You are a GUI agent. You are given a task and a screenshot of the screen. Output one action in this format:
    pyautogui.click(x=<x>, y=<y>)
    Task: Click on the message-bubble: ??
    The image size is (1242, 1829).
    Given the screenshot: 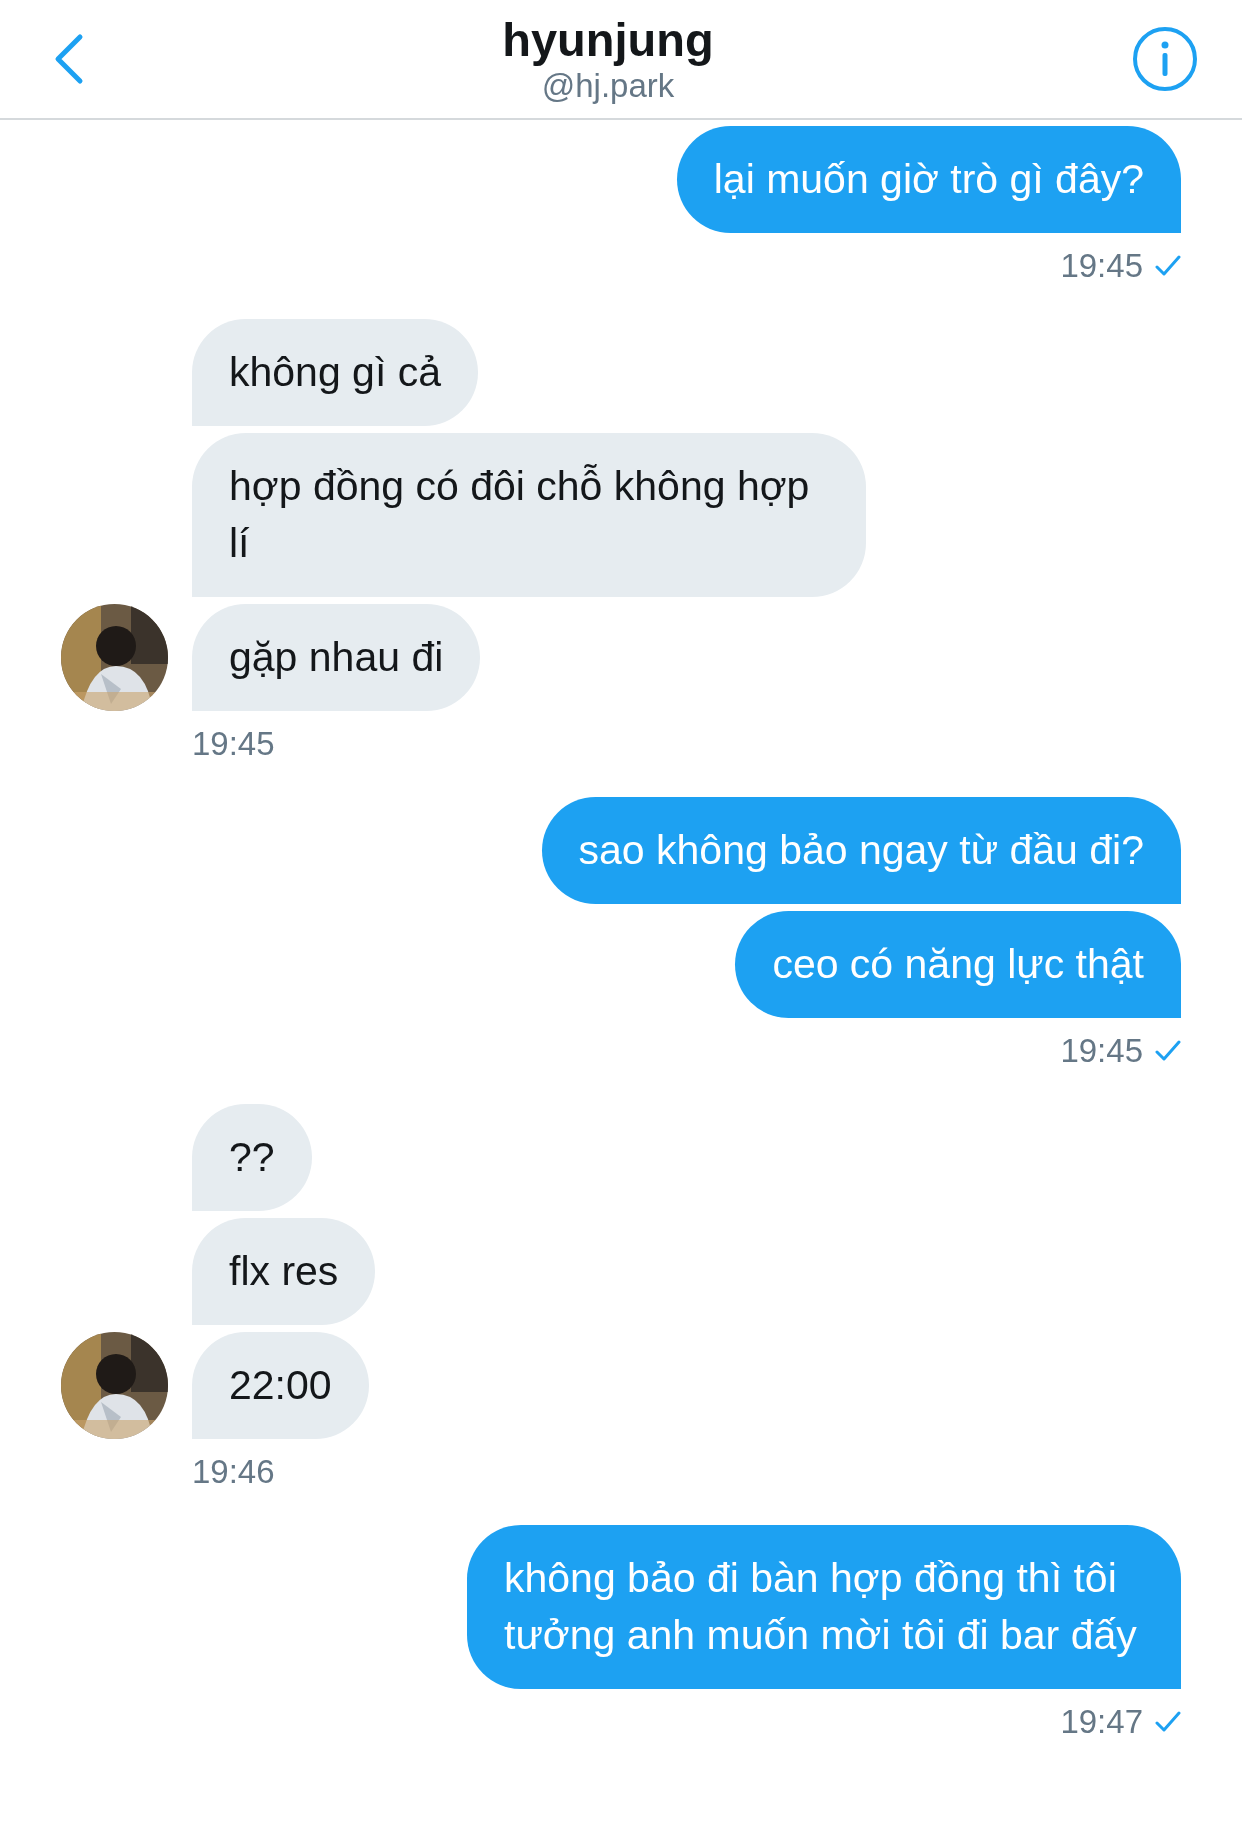 What is the action you would take?
    pyautogui.click(x=252, y=1157)
    